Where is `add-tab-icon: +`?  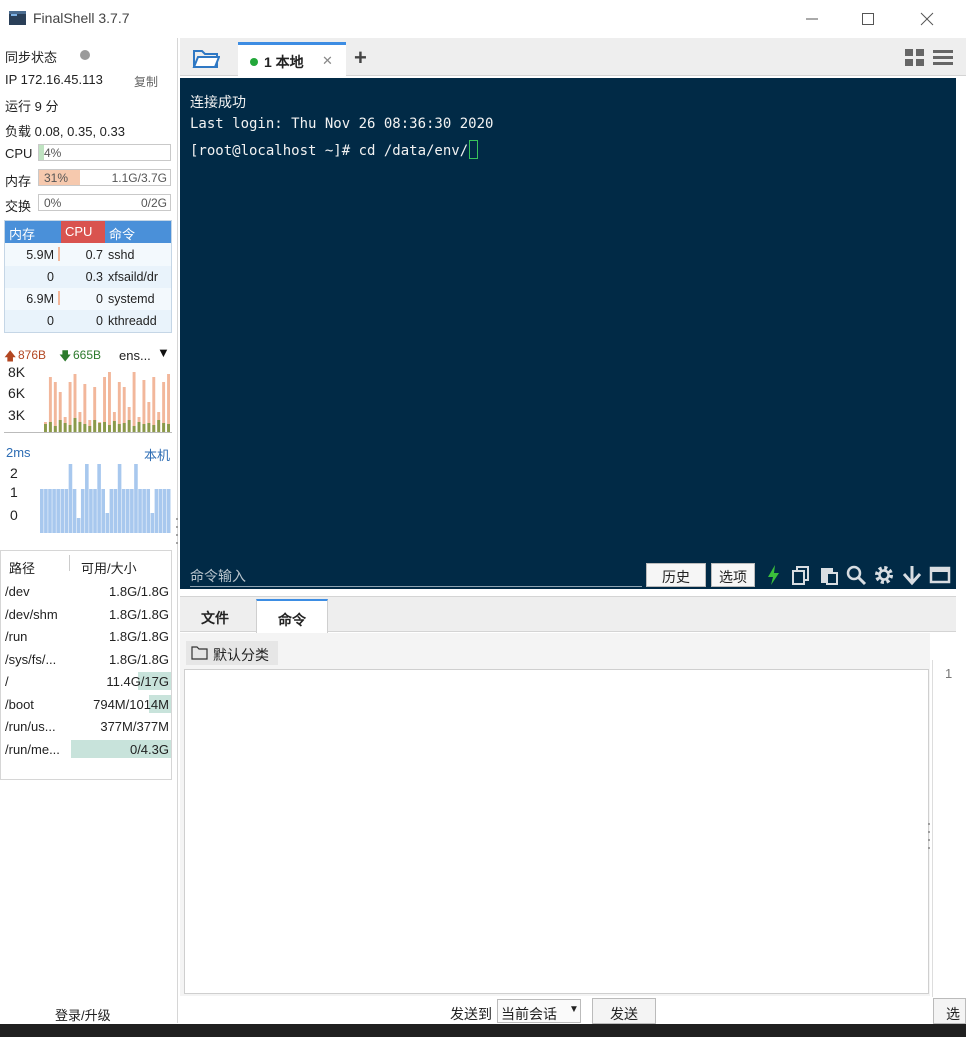
add-tab-icon: + is located at coordinates (360, 58).